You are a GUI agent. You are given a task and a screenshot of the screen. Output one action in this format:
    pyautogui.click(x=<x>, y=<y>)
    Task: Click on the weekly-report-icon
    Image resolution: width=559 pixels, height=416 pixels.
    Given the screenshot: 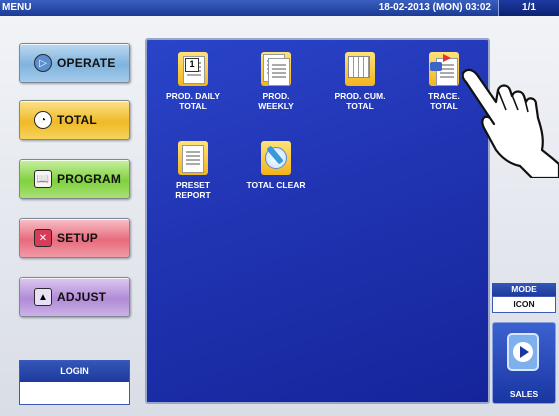 What is the action you would take?
    pyautogui.click(x=276, y=70)
    